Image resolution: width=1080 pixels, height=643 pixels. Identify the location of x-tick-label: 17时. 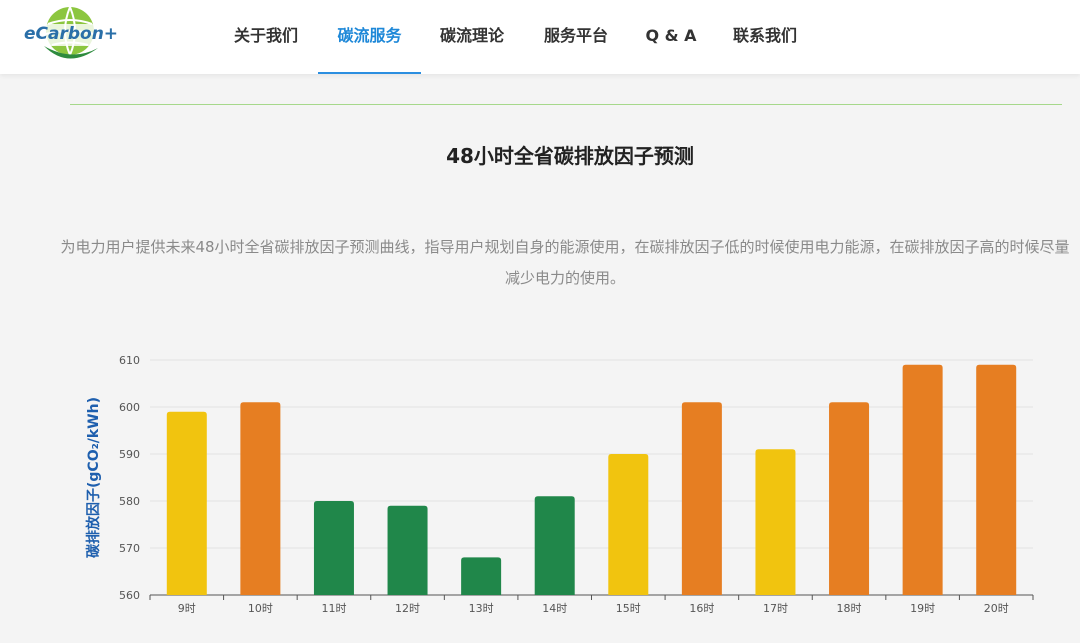
(775, 608).